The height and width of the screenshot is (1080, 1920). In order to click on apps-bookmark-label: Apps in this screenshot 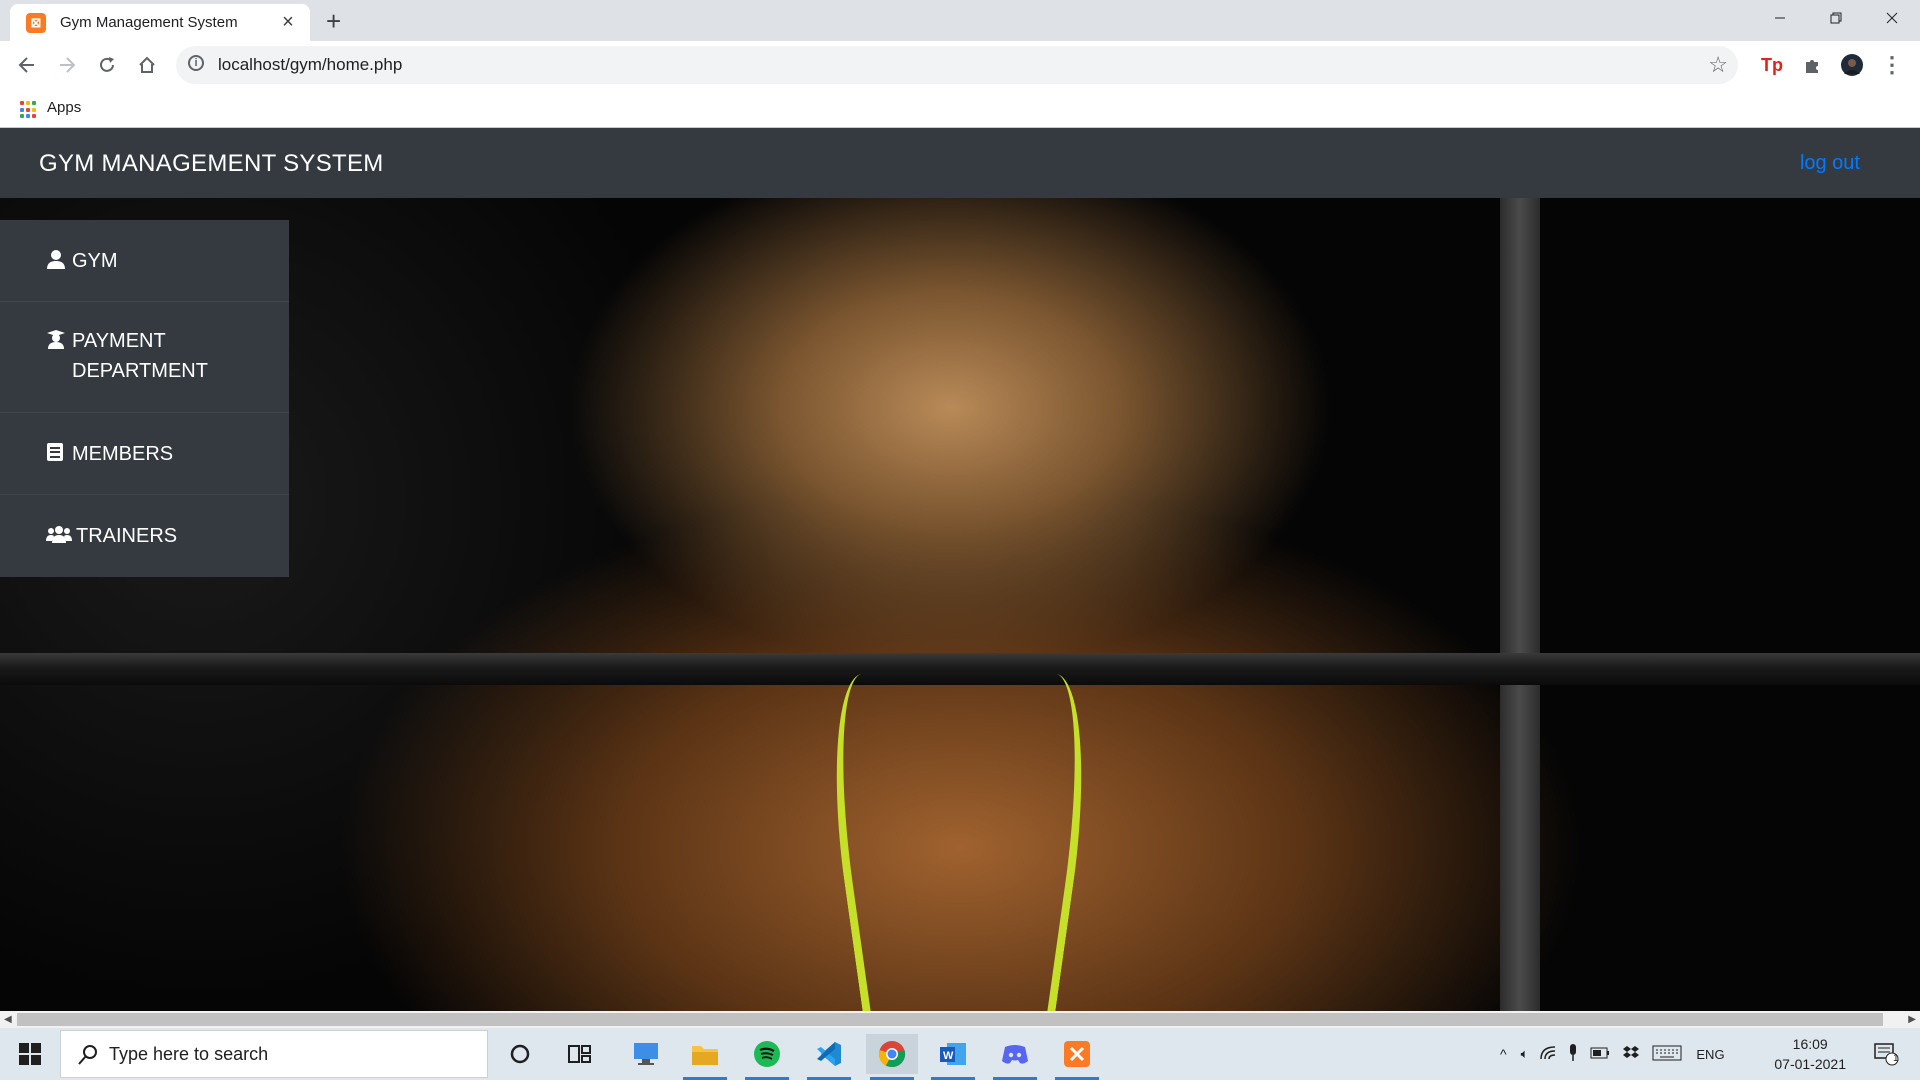, I will do `click(64, 107)`.